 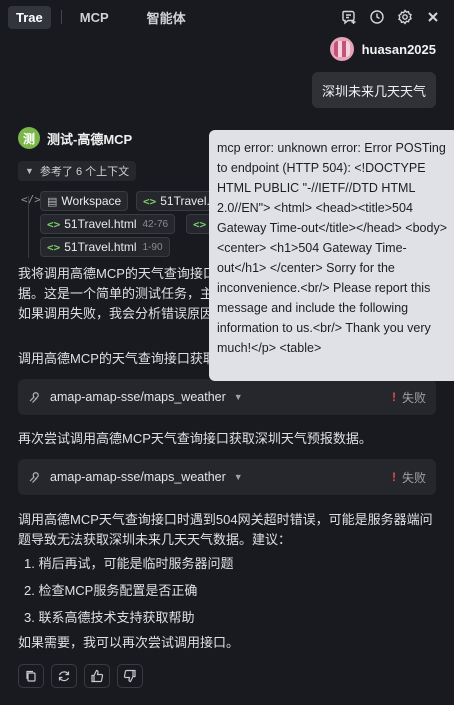 I want to click on paragraph-line: 调用高德MCP天气查询接口时遇到504网关超时错误，可能是服务器端问, so click(x=225, y=519).